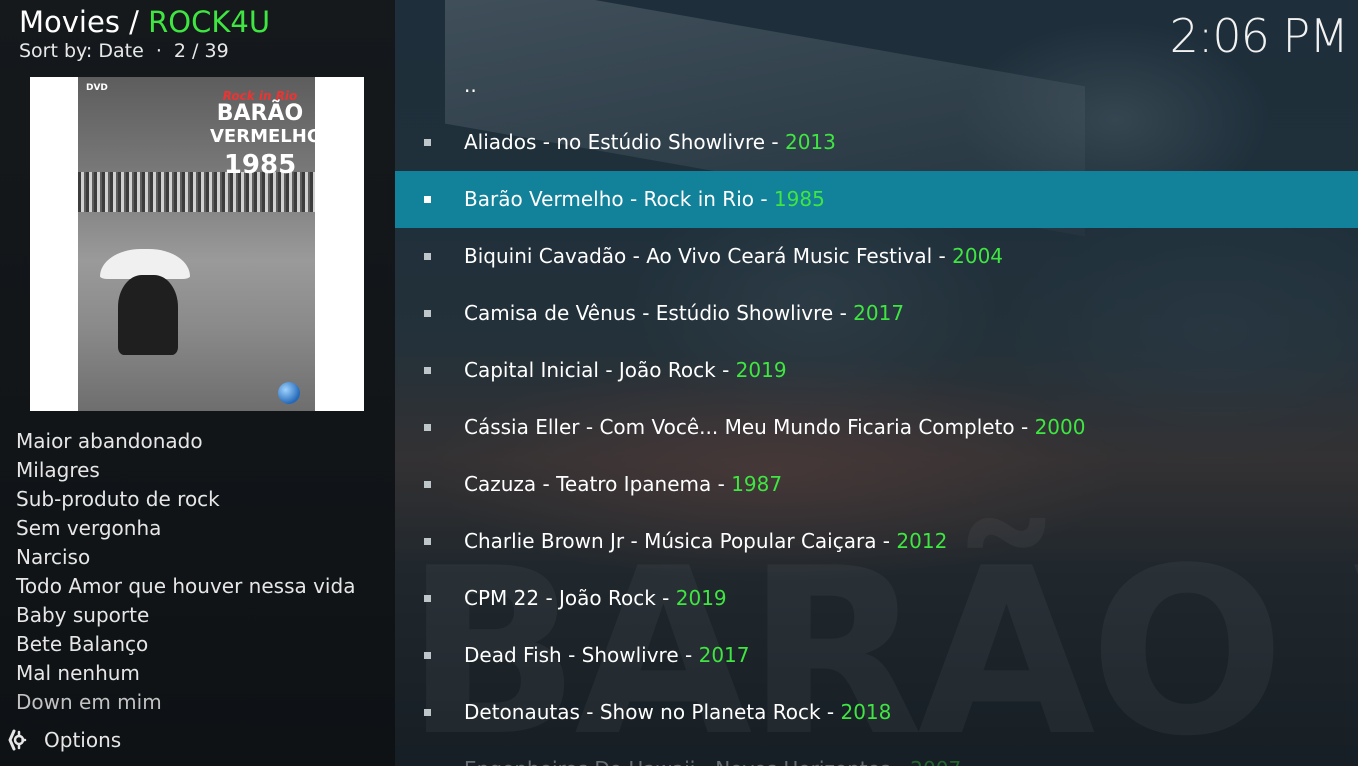 This screenshot has height=766, width=1358. What do you see at coordinates (876, 142) in the screenshot?
I see `list-item: Aliados - no Estúdio Showlivre - 2013` at bounding box center [876, 142].